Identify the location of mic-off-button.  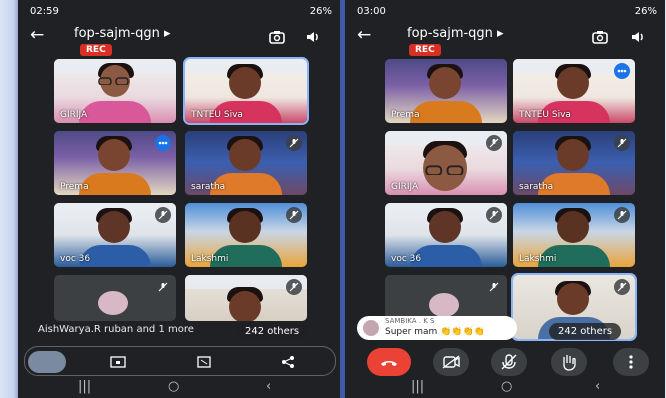
(509, 362).